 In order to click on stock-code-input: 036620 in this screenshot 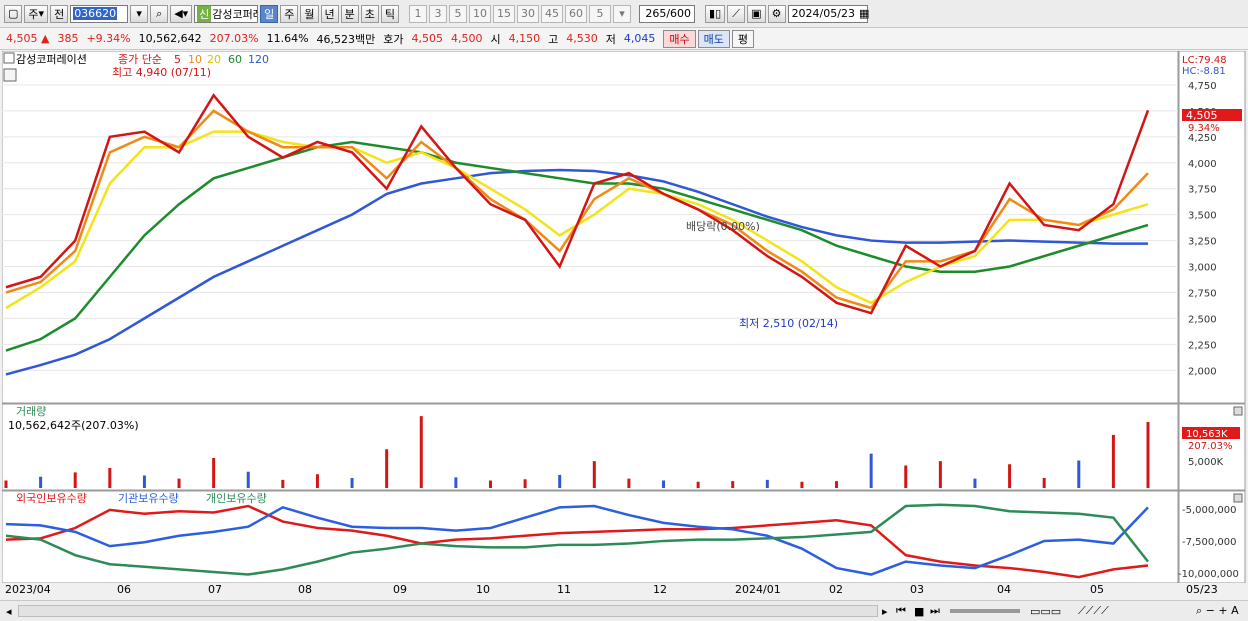, I will do `click(99, 13)`.